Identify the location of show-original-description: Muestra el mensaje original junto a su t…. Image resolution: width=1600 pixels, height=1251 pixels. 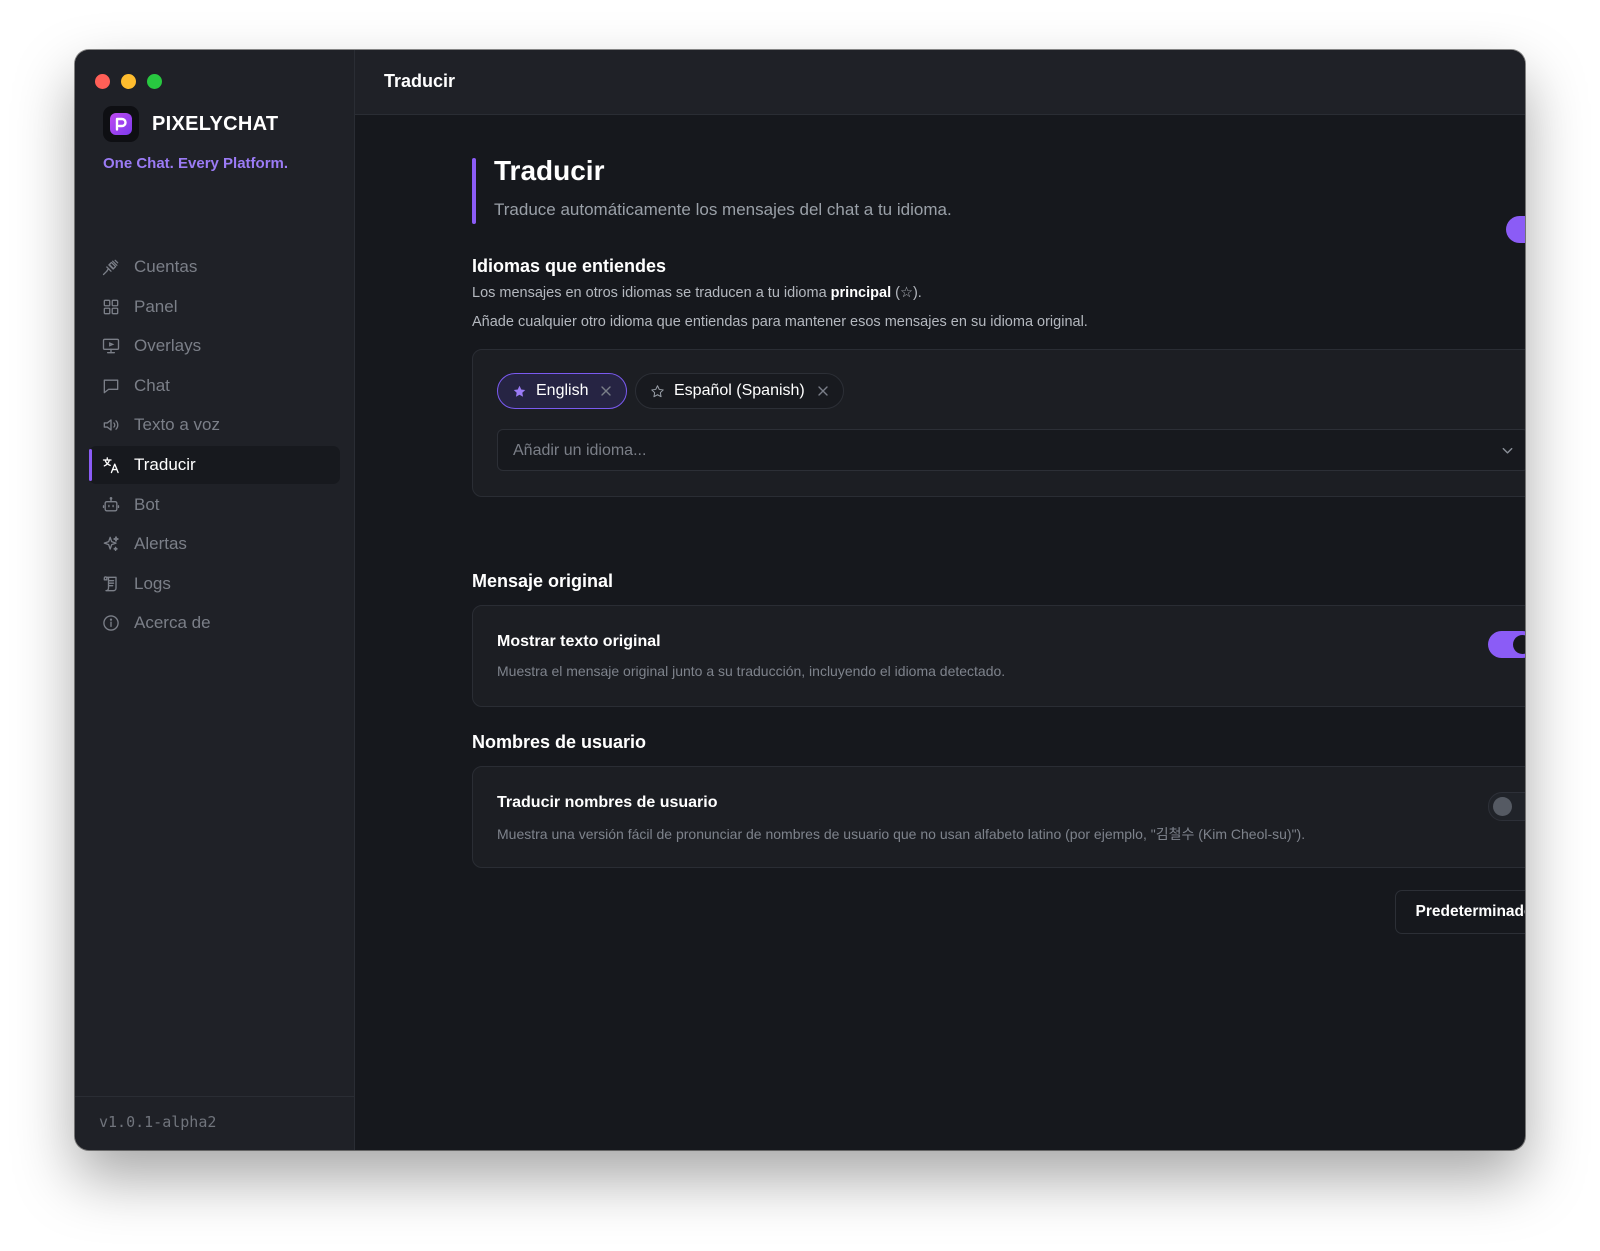
(751, 671).